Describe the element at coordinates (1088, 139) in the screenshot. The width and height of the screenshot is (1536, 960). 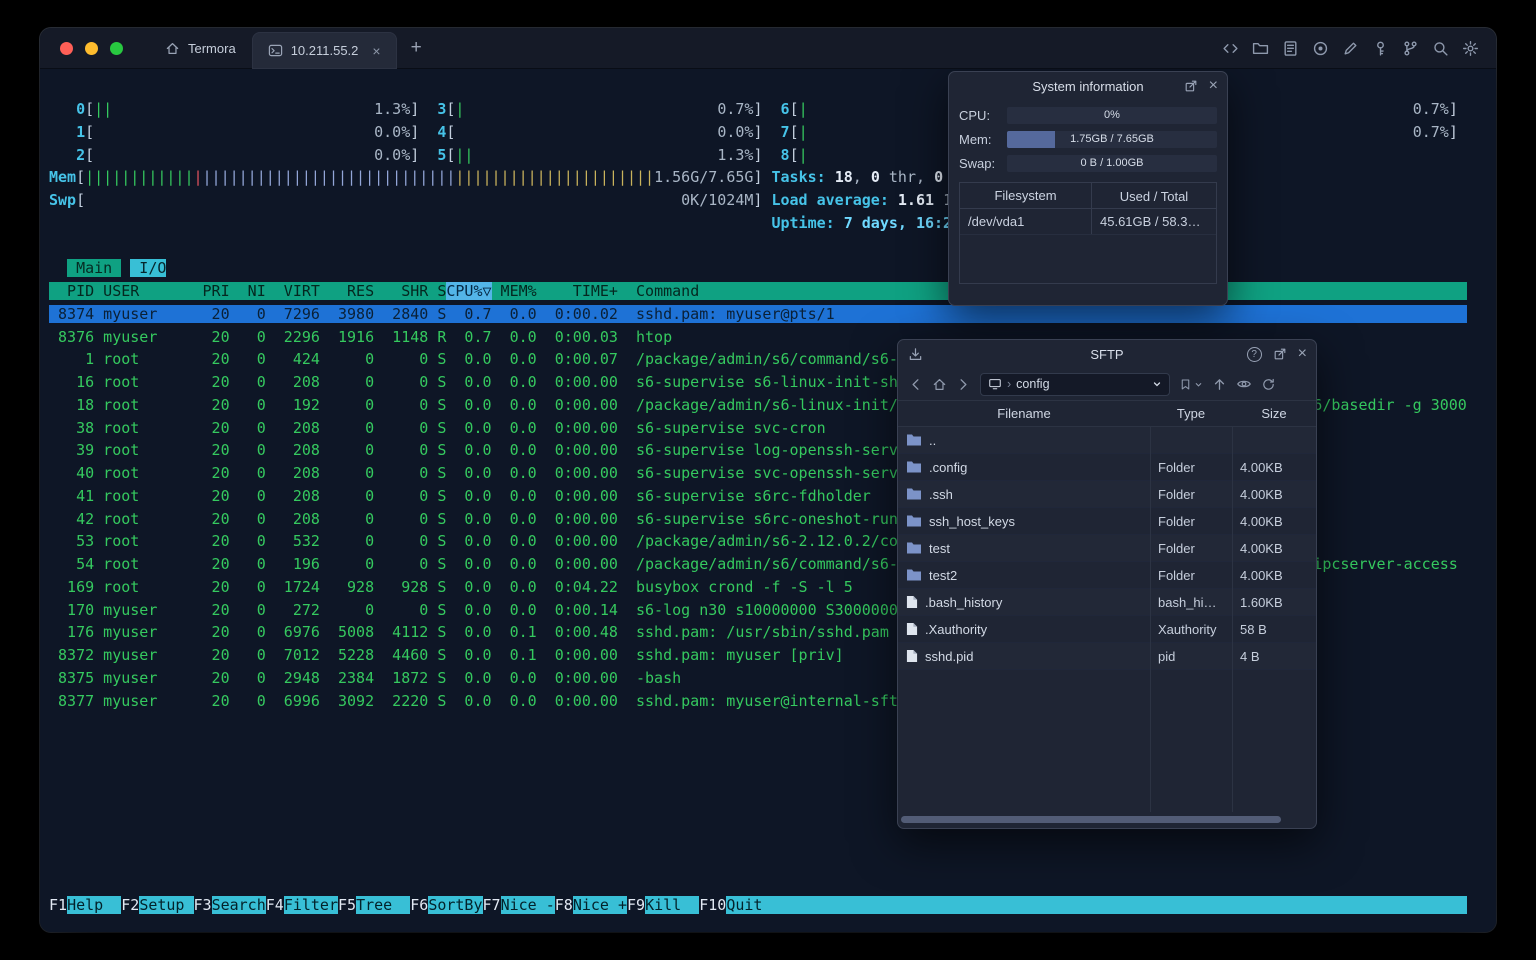
I see `mem-usage-row: Mem: 1.75GB / 7.65GB` at that location.